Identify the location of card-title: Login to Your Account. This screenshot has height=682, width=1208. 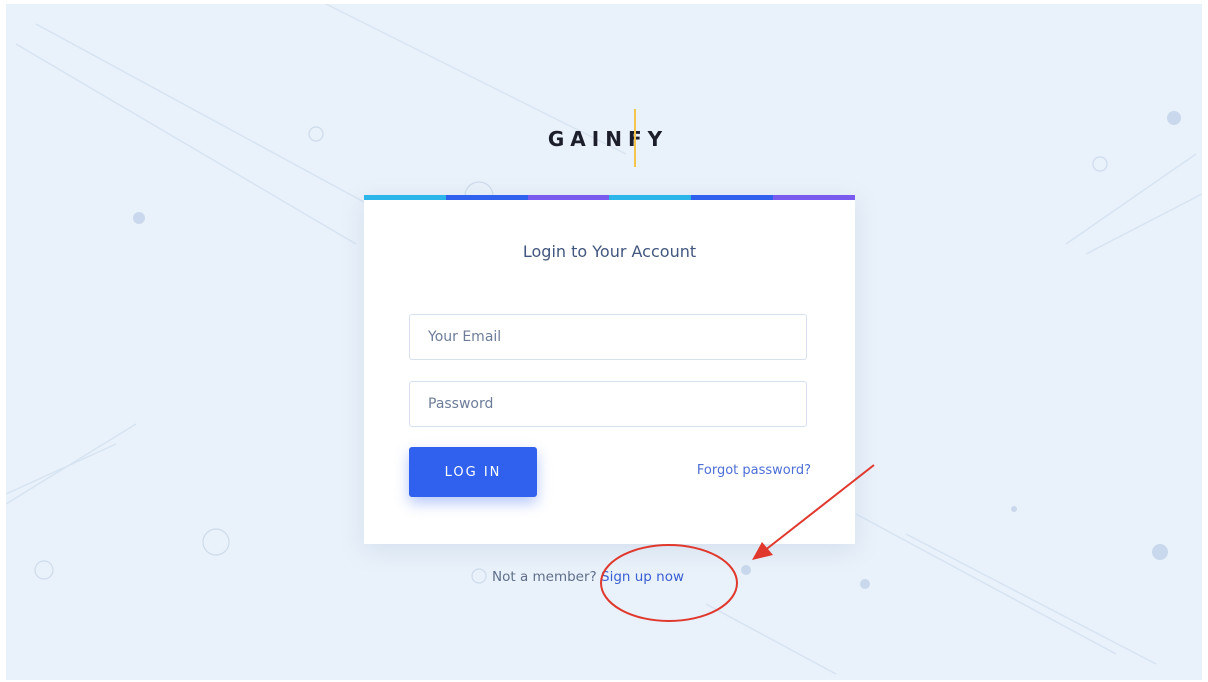
(609, 251).